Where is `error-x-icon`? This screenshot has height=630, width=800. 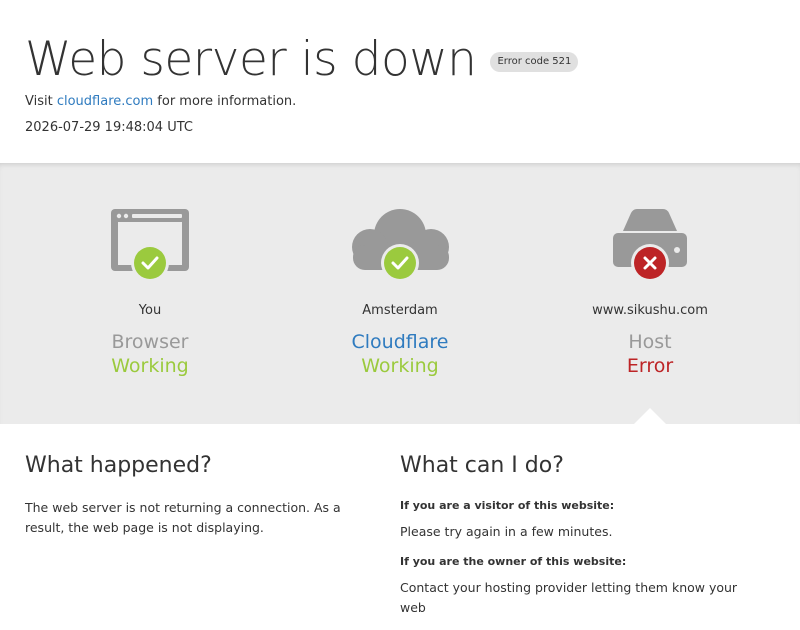
error-x-icon is located at coordinates (650, 263).